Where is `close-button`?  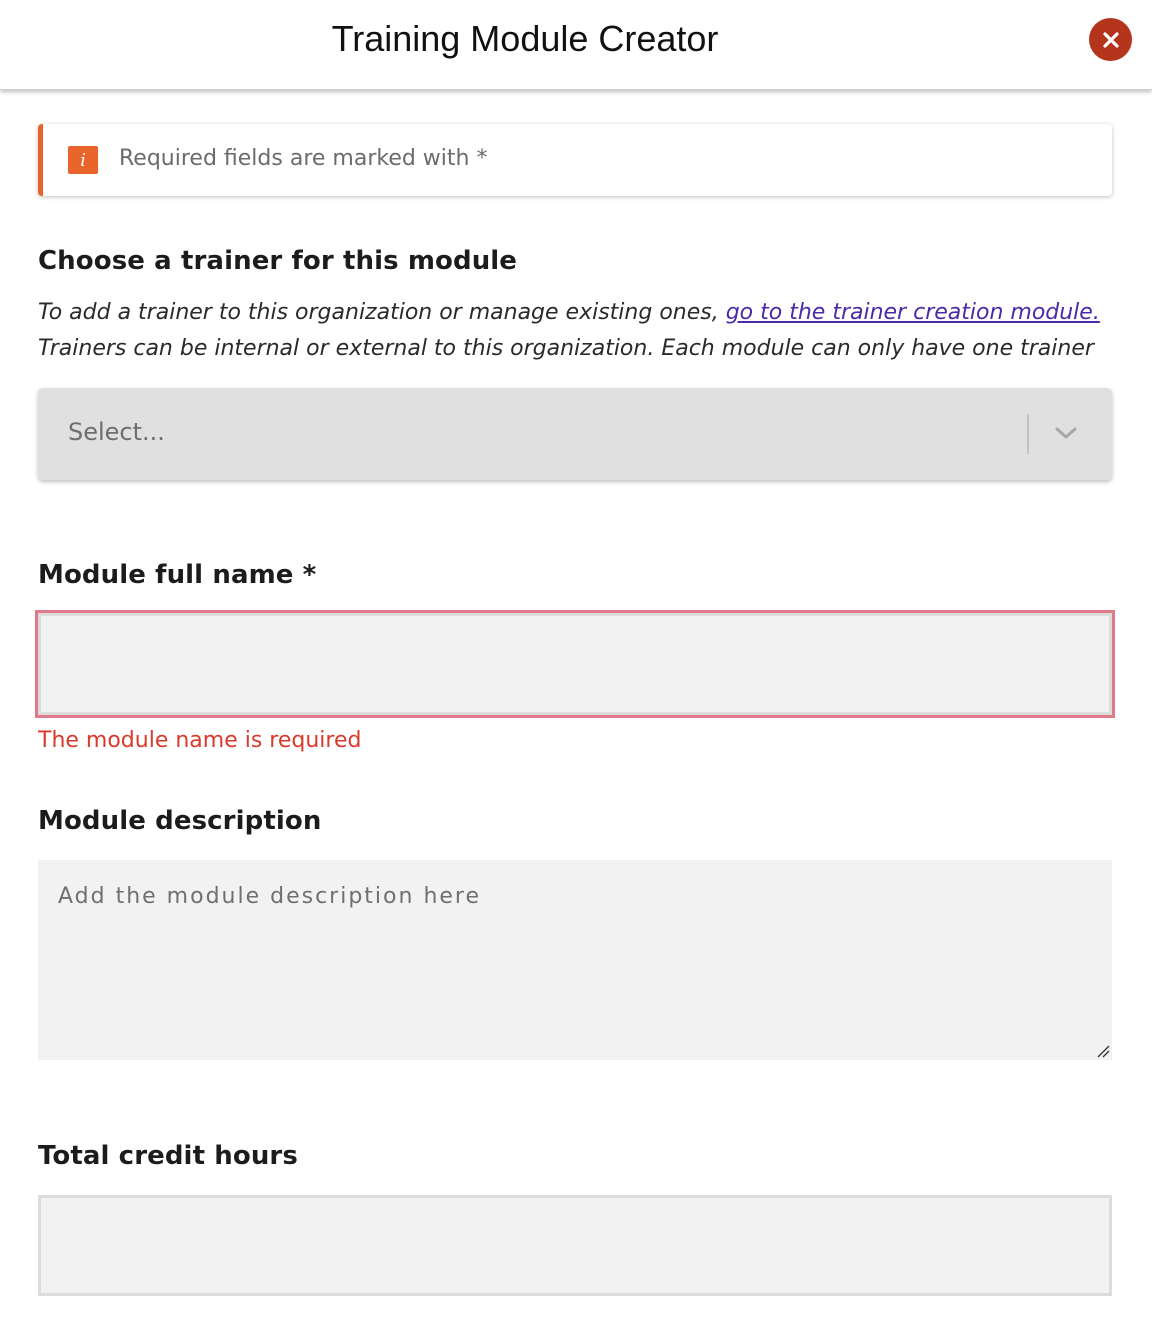
close-button is located at coordinates (1110, 39).